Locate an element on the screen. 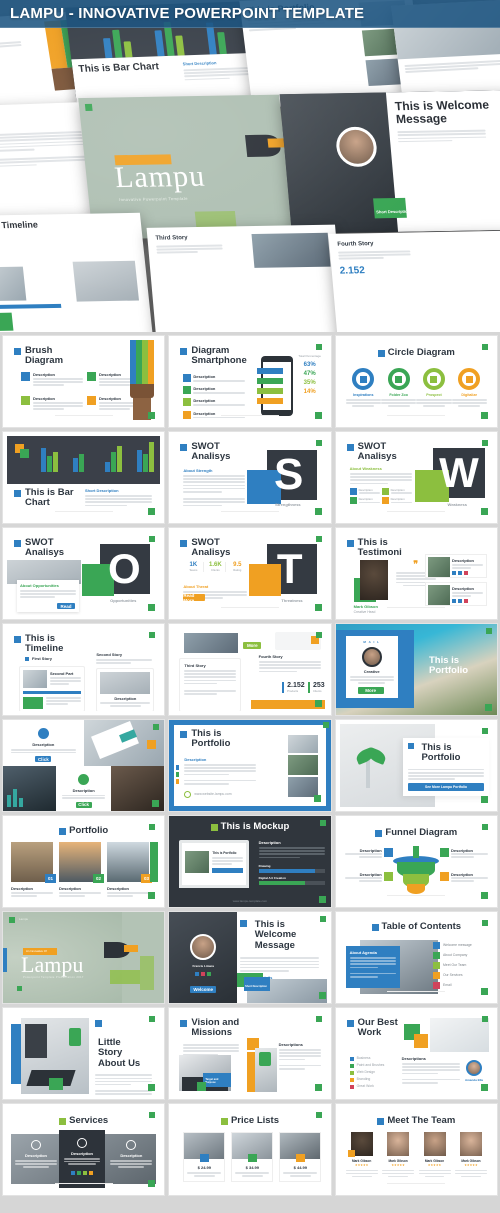  sub-title: About Strength is located at coordinates (198, 470).